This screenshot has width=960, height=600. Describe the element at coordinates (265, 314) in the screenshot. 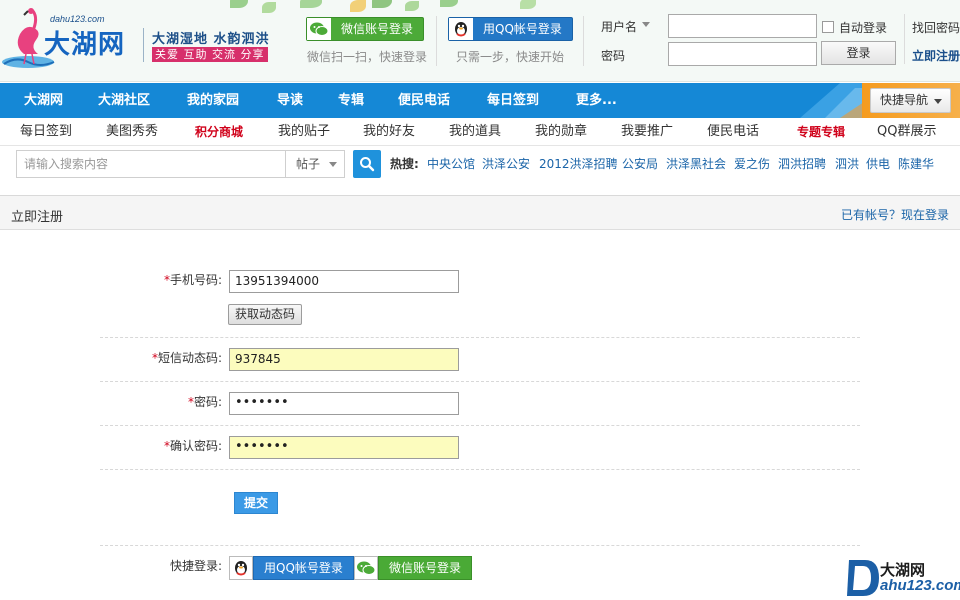

I see `get-code-button: 获取动态码` at that location.